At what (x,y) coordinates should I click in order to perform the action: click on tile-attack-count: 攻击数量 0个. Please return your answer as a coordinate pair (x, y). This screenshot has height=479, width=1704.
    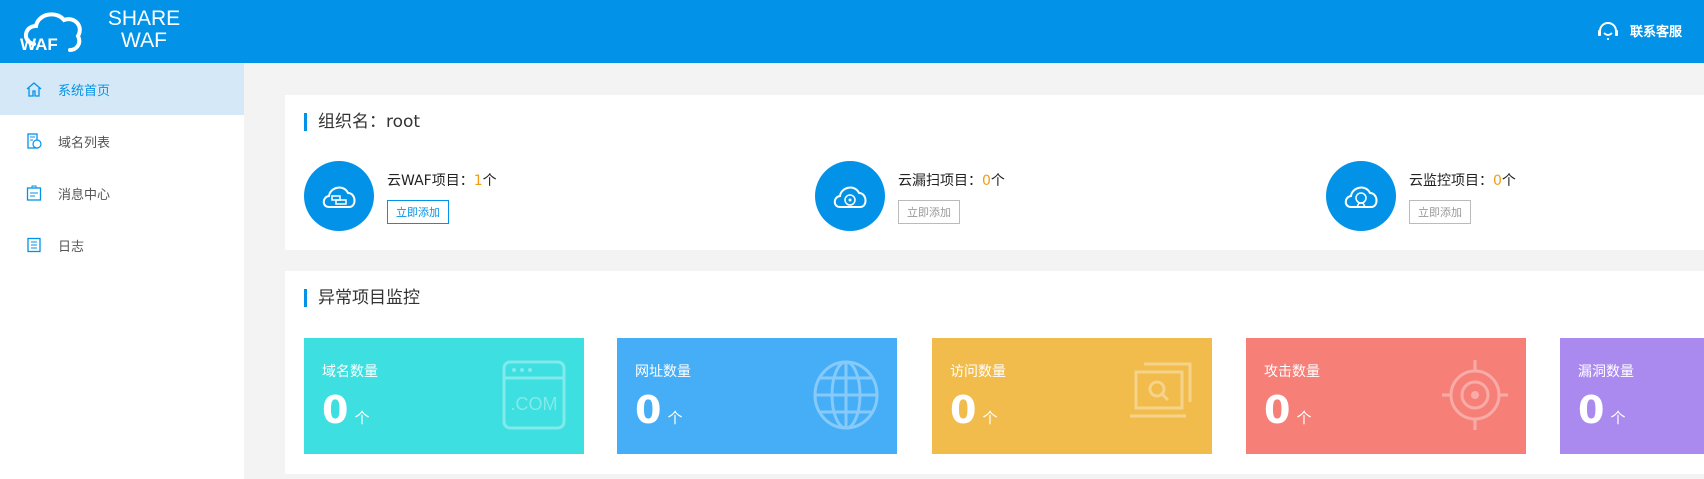
    Looking at the image, I should click on (1386, 396).